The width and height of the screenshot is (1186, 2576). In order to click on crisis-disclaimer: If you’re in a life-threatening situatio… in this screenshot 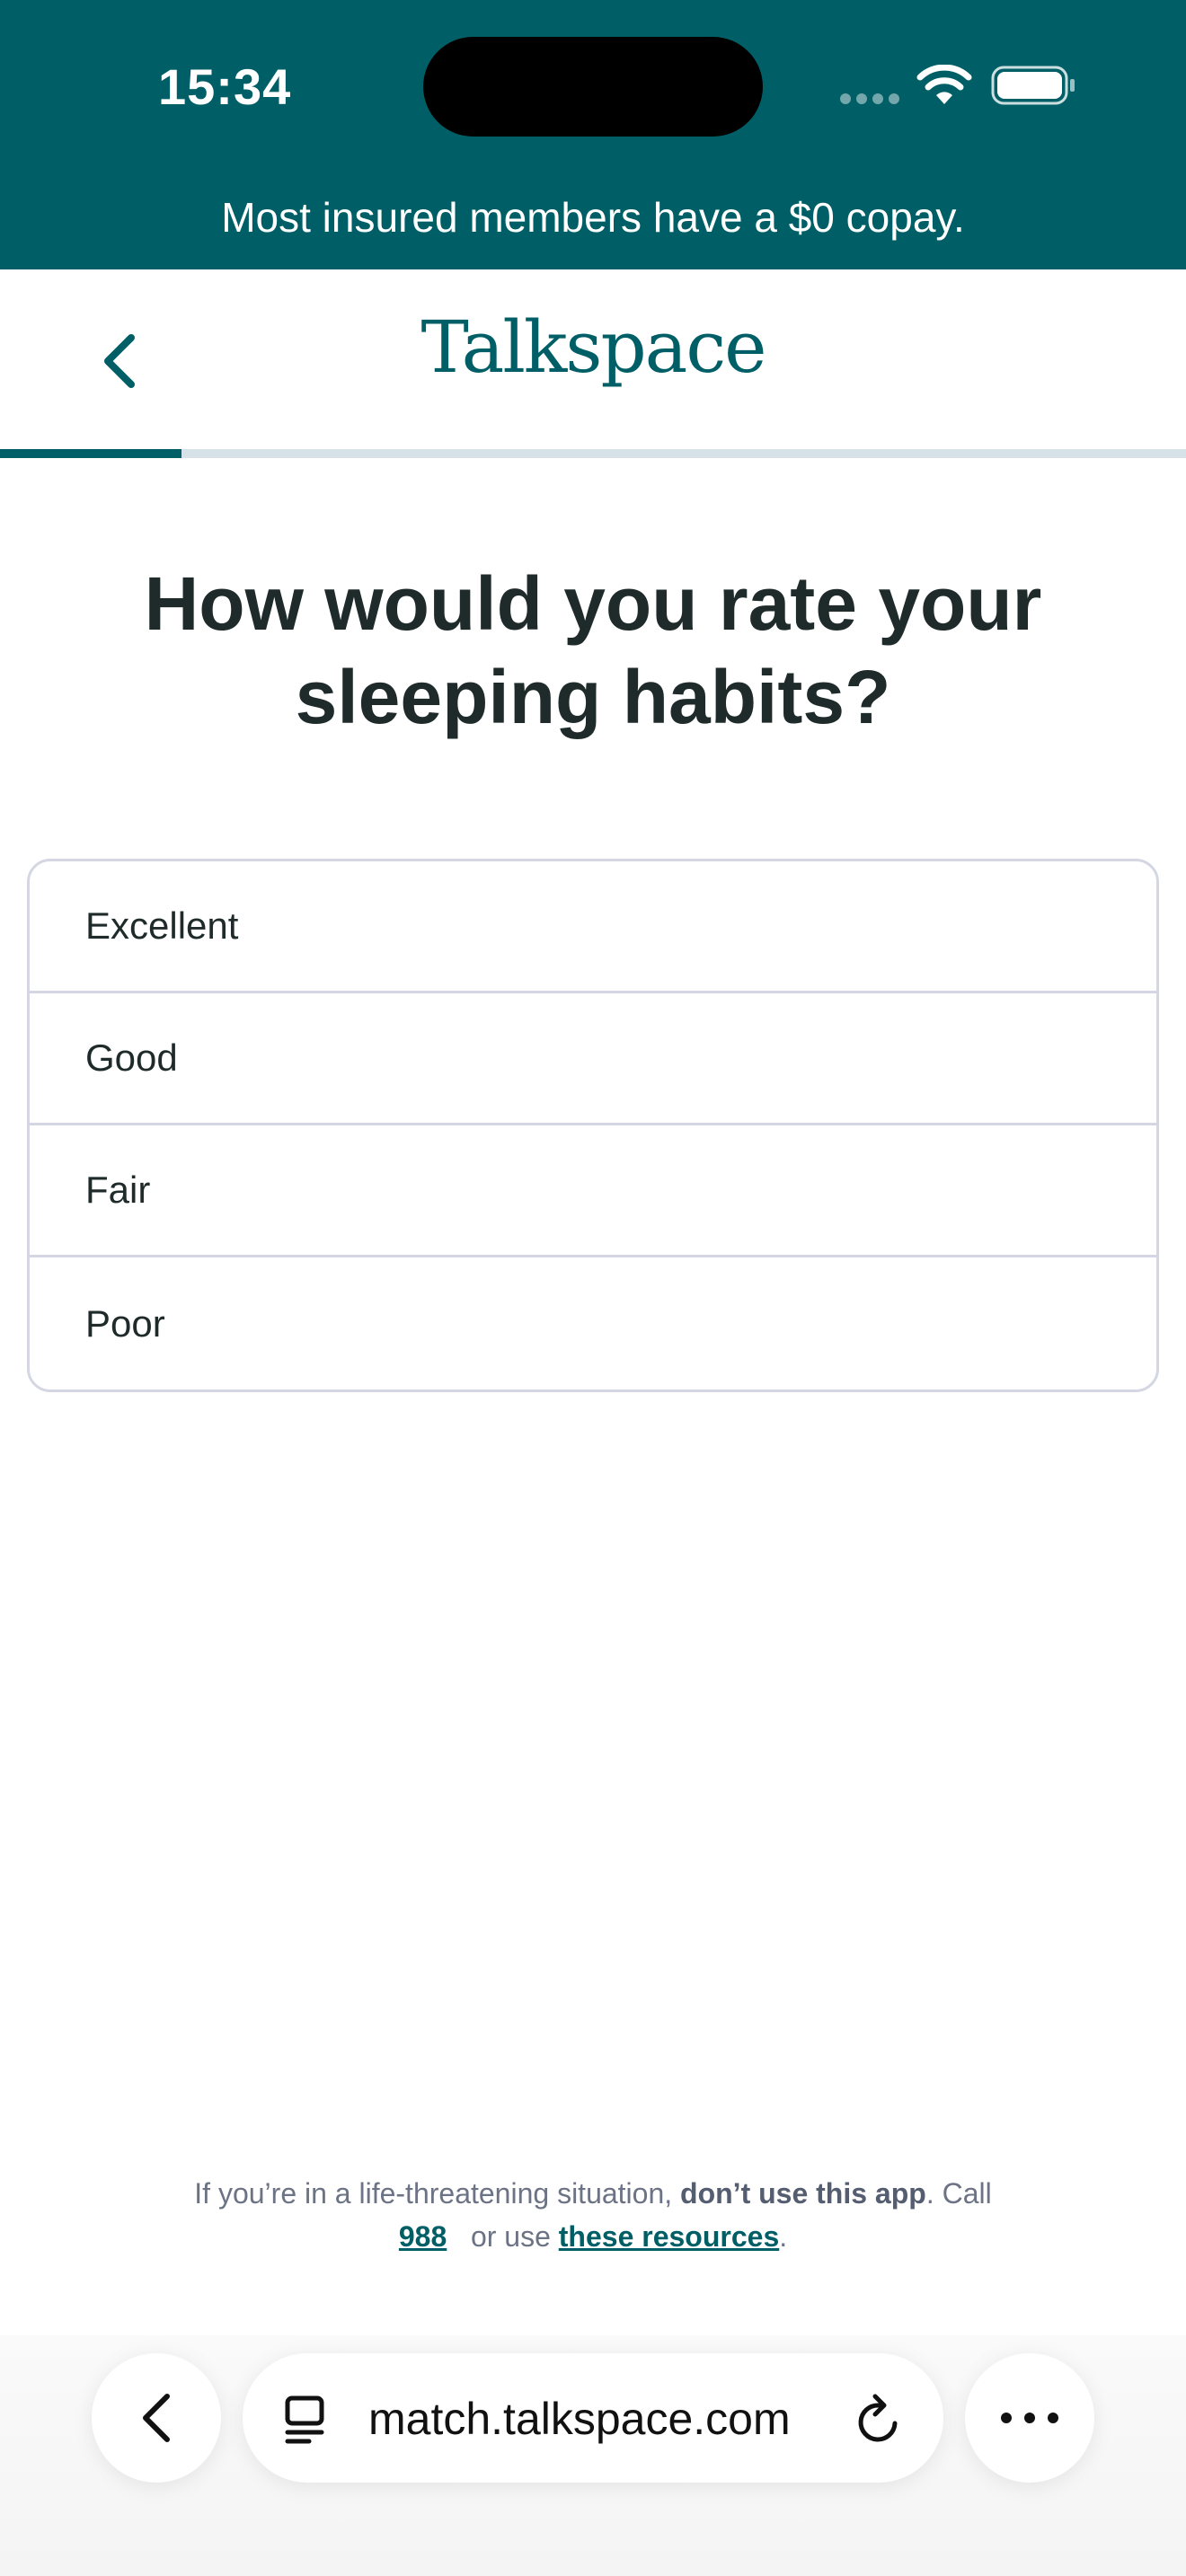, I will do `click(593, 2215)`.